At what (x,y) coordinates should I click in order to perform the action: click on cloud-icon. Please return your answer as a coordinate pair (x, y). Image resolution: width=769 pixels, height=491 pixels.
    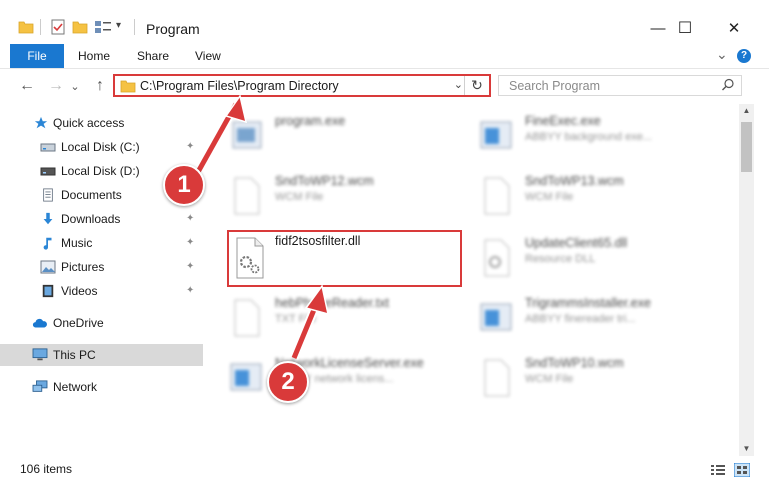
    Looking at the image, I should click on (39, 323).